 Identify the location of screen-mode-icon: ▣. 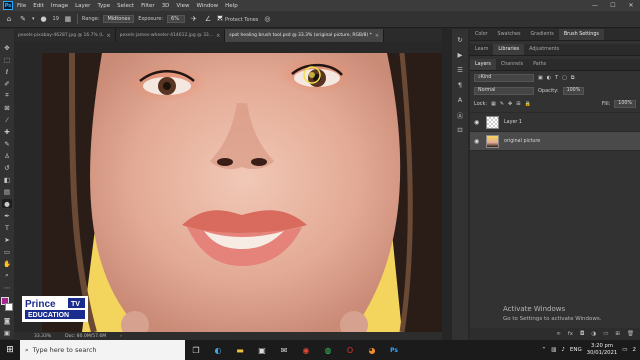
(7, 332).